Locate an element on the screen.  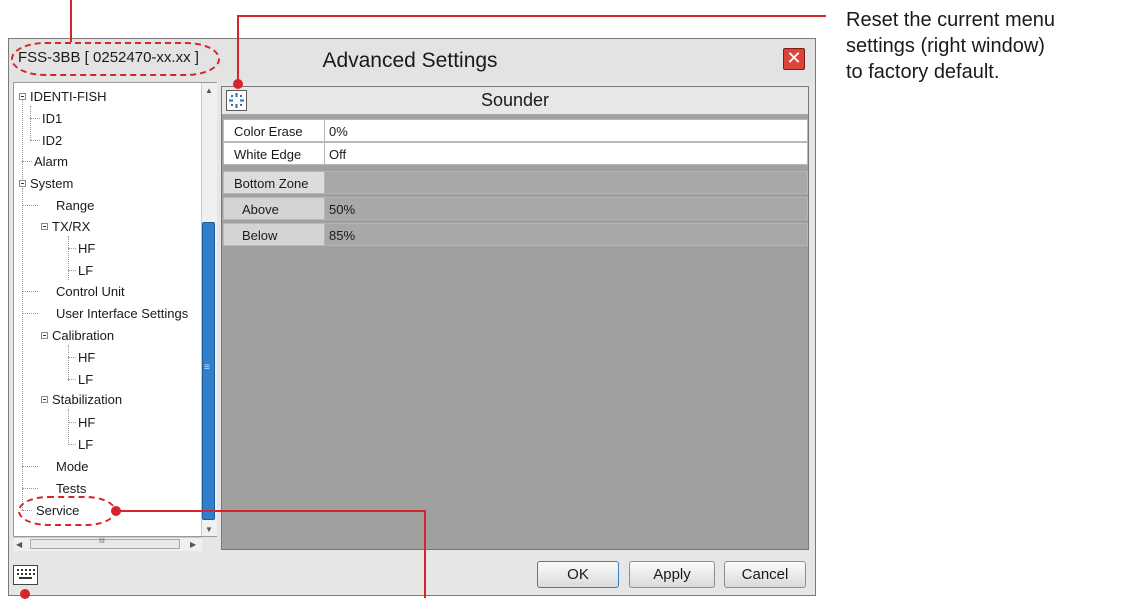
reset-button is located at coordinates (236, 100).